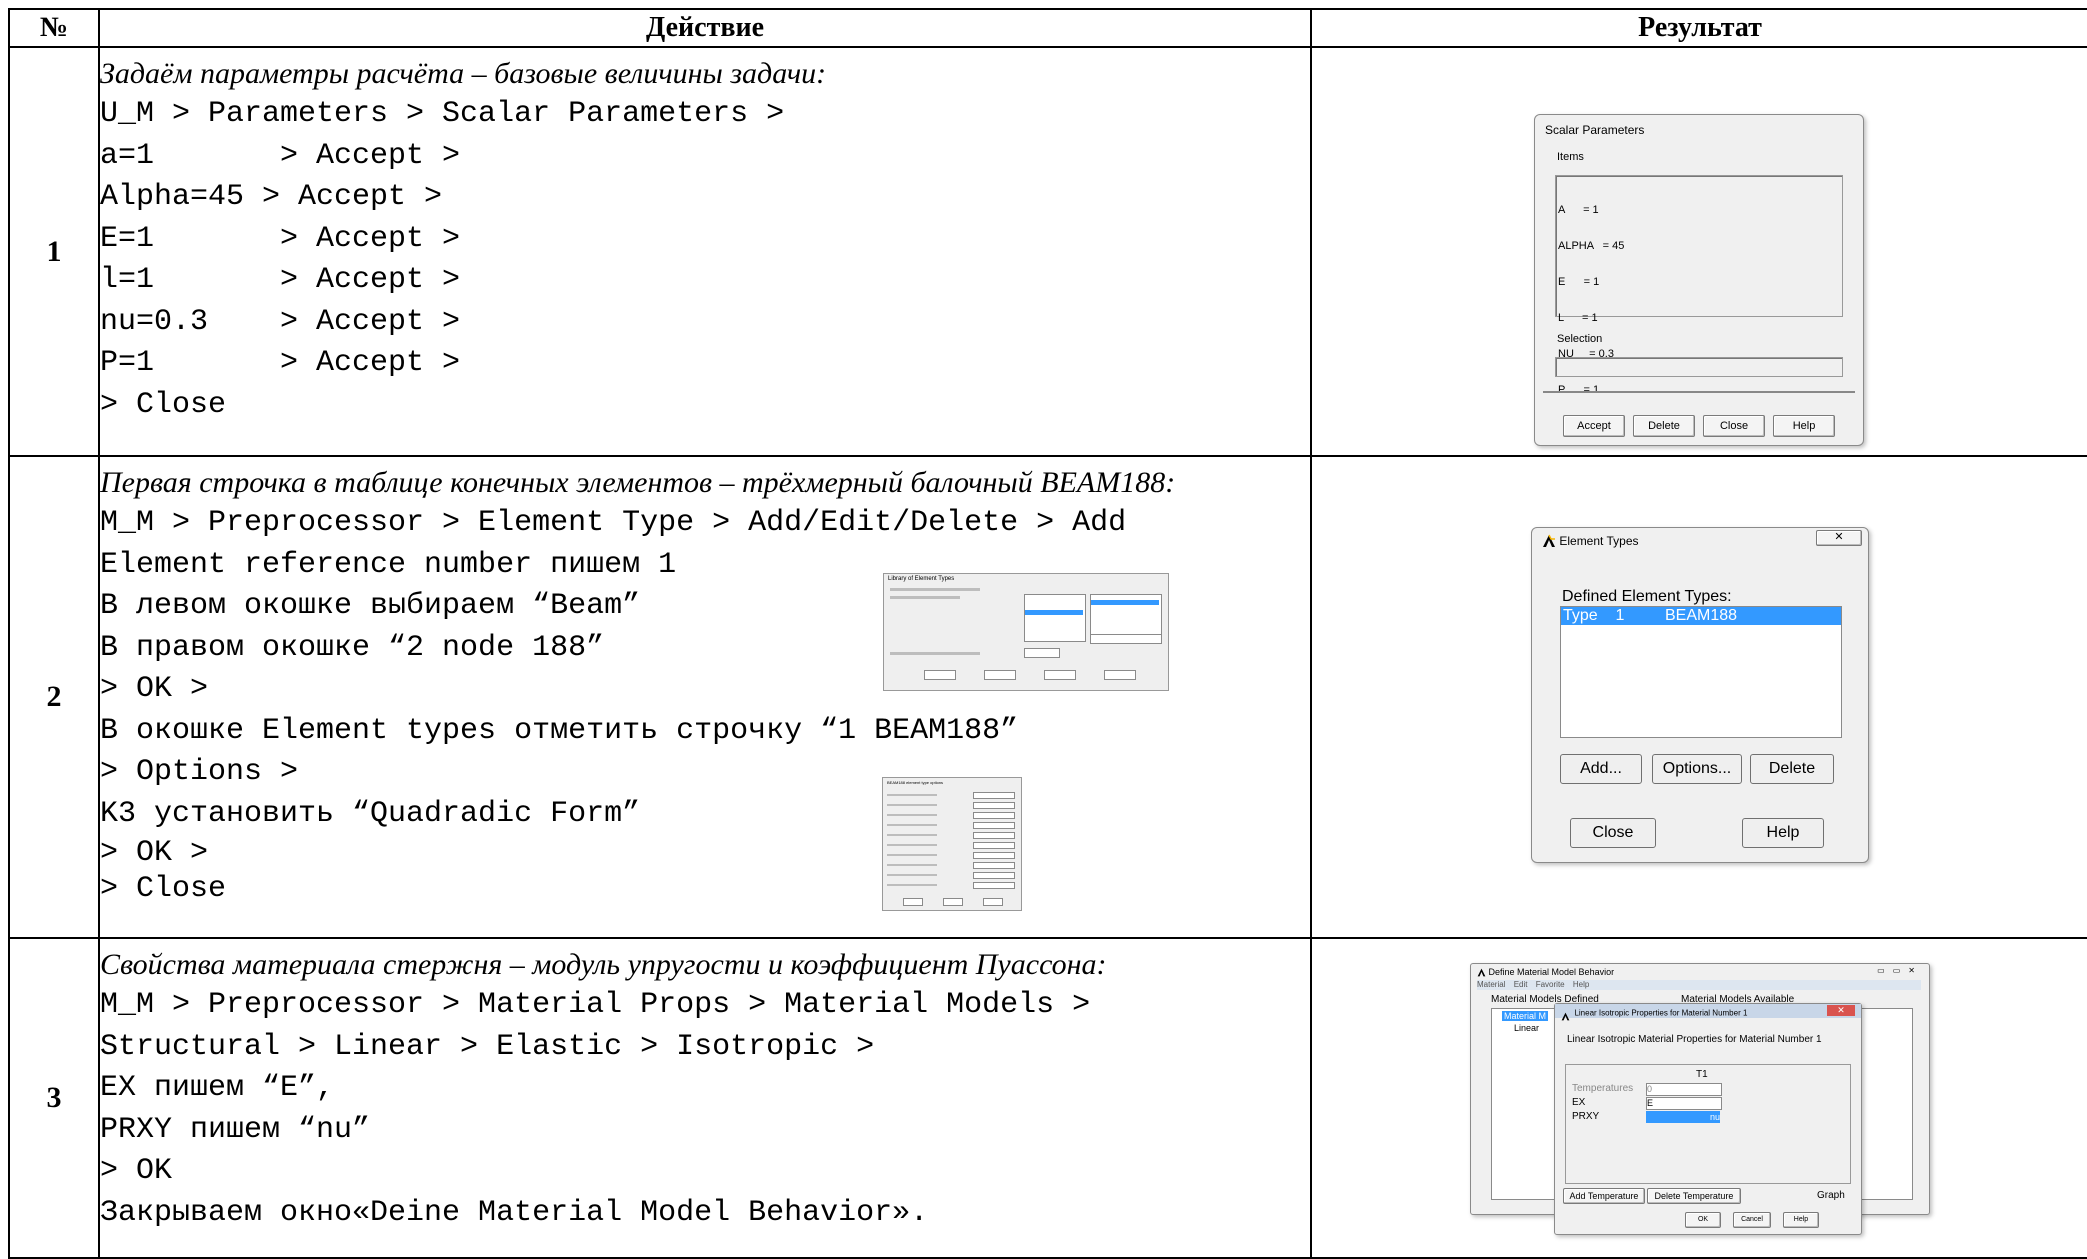 The image size is (2087, 1259). Describe the element at coordinates (1604, 1196) in the screenshot. I see `add-temperature-button: Add Temperature` at that location.